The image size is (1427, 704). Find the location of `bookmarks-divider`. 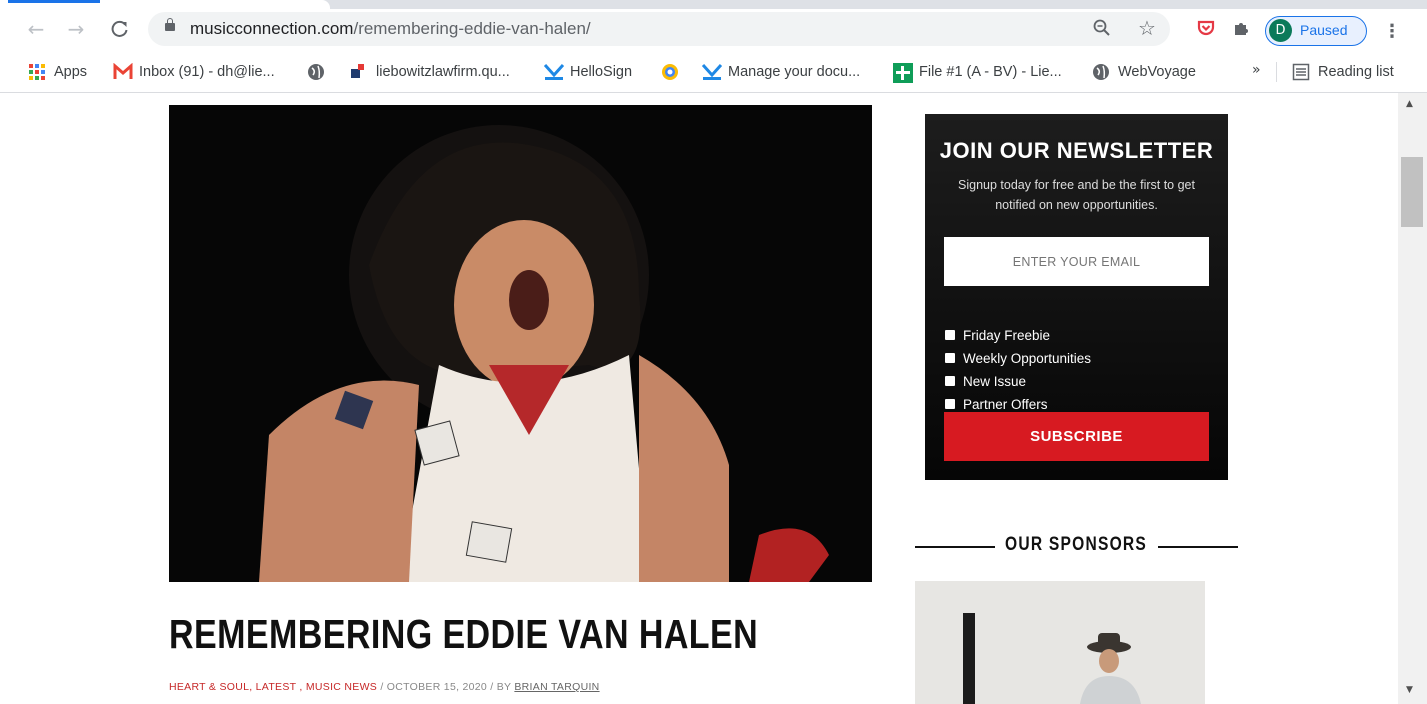

bookmarks-divider is located at coordinates (1276, 72).